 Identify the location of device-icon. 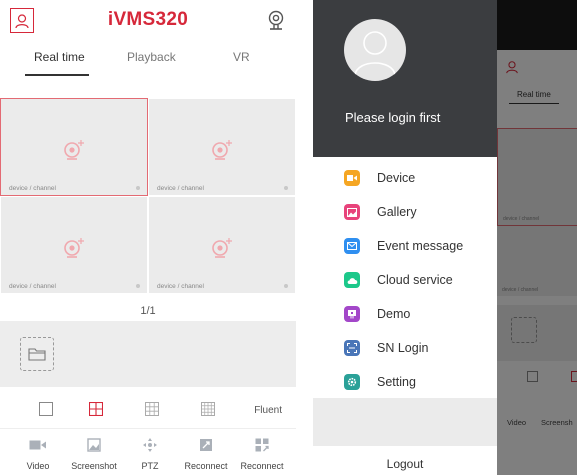
(352, 178).